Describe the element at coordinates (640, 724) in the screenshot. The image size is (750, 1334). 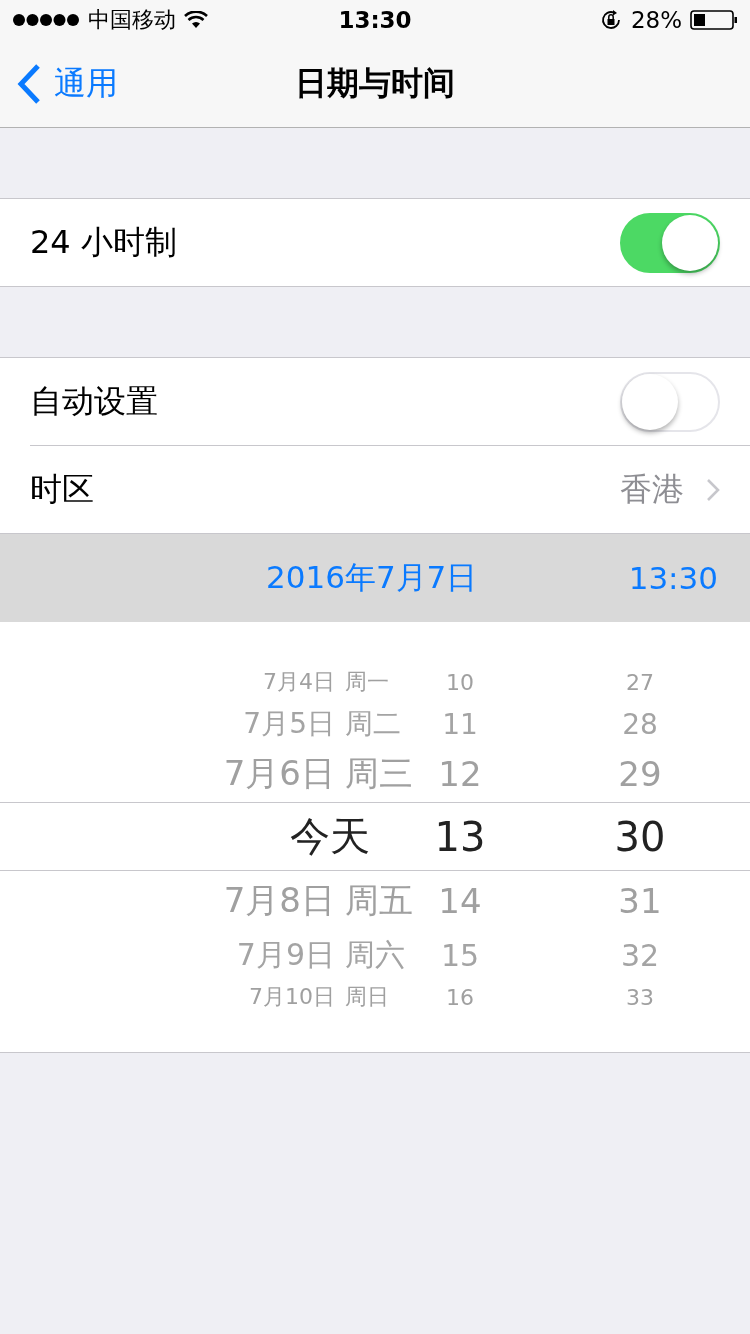
I see `picker-minute: 28` at that location.